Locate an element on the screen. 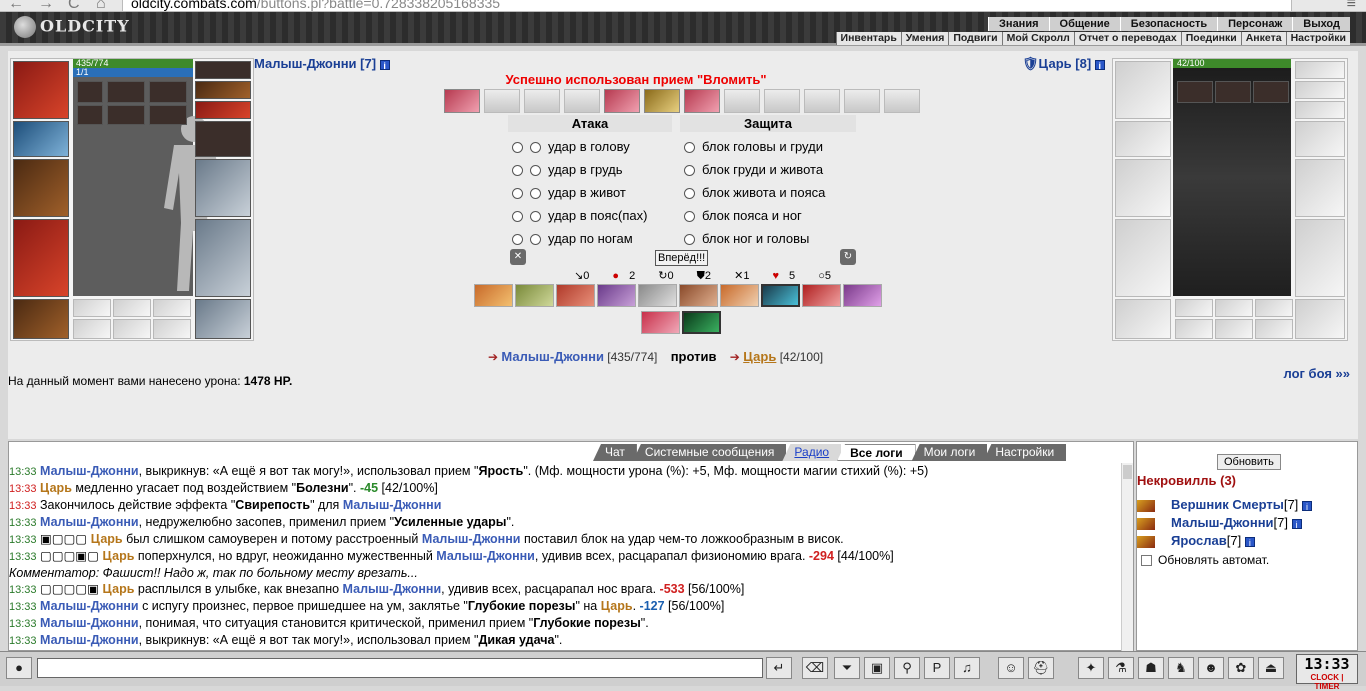 The height and width of the screenshot is (691, 1366). translit-icon: P is located at coordinates (937, 668).